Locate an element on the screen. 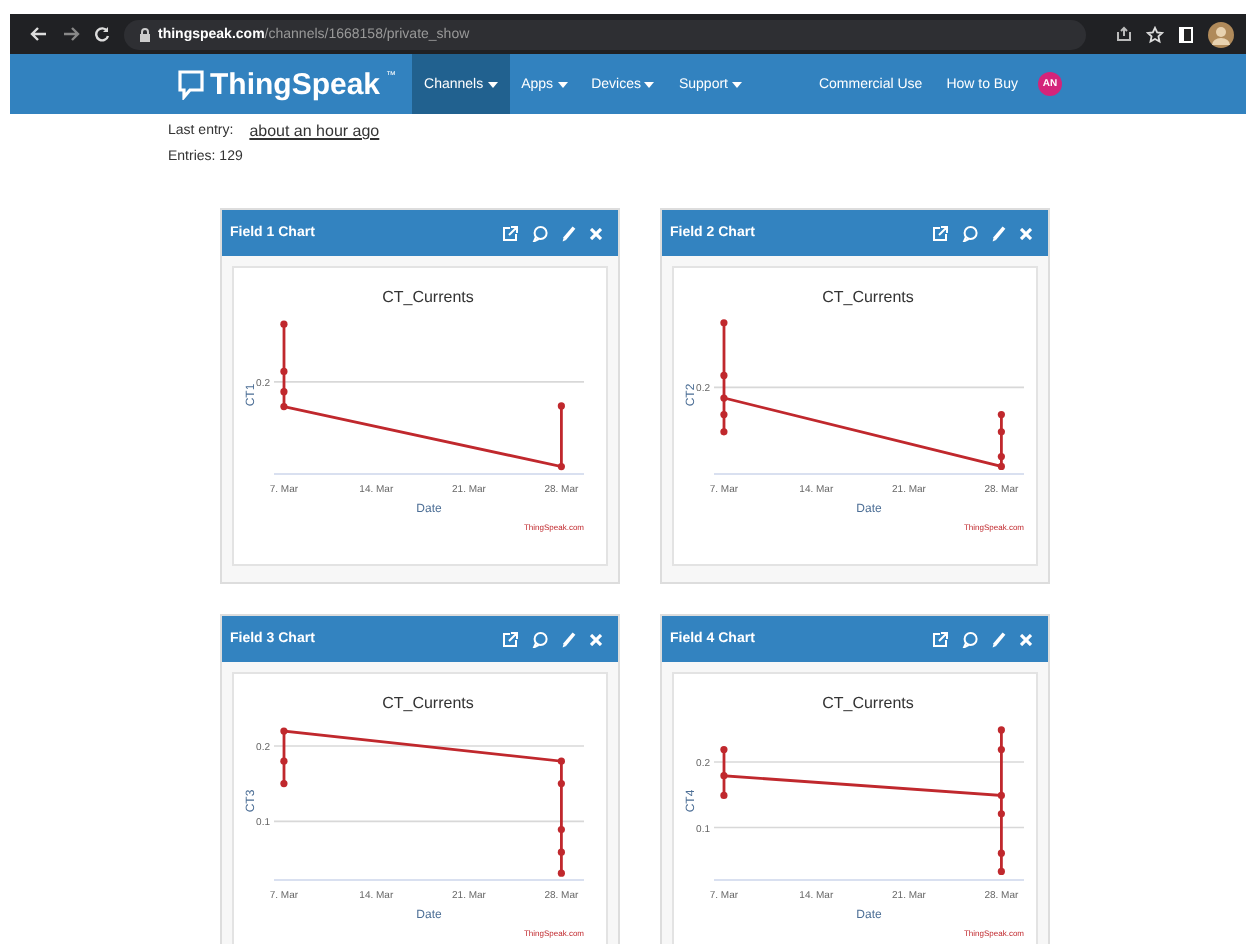  forward-icon is located at coordinates (71, 34).